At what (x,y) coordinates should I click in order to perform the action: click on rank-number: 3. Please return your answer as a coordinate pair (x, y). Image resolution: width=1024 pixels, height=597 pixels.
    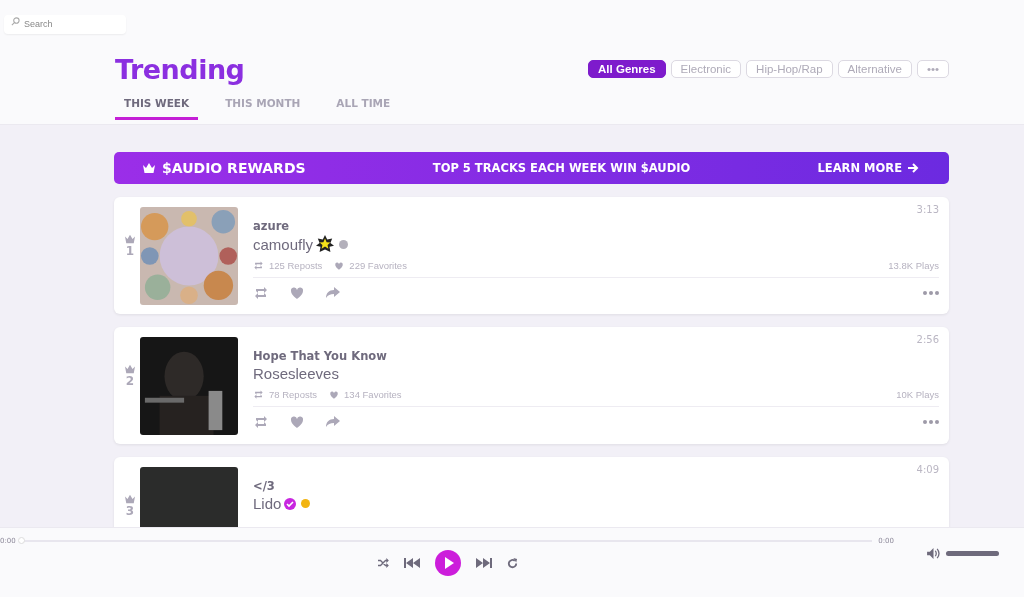
    Looking at the image, I should click on (130, 511).